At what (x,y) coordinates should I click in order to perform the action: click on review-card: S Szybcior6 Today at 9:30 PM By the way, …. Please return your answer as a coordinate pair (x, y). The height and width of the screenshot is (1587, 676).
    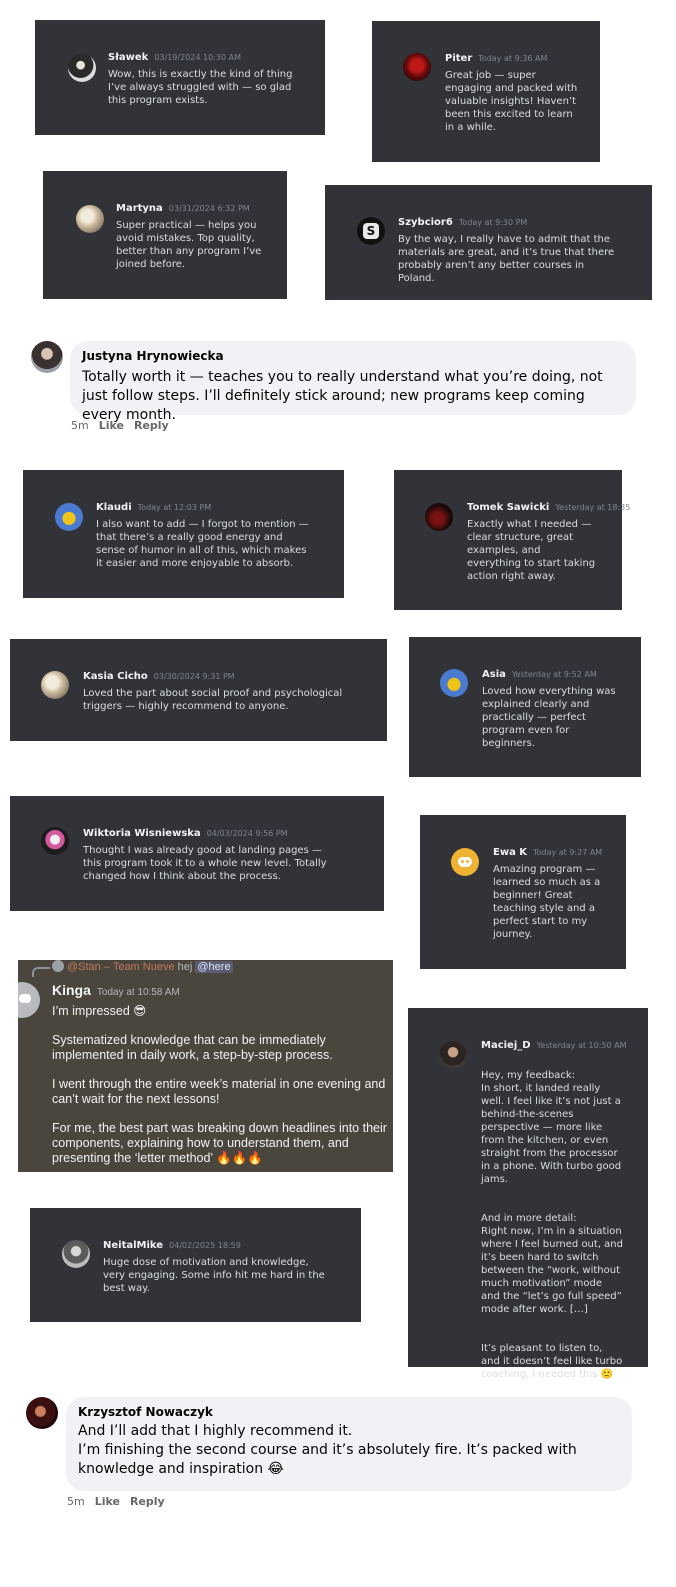
    Looking at the image, I should click on (488, 242).